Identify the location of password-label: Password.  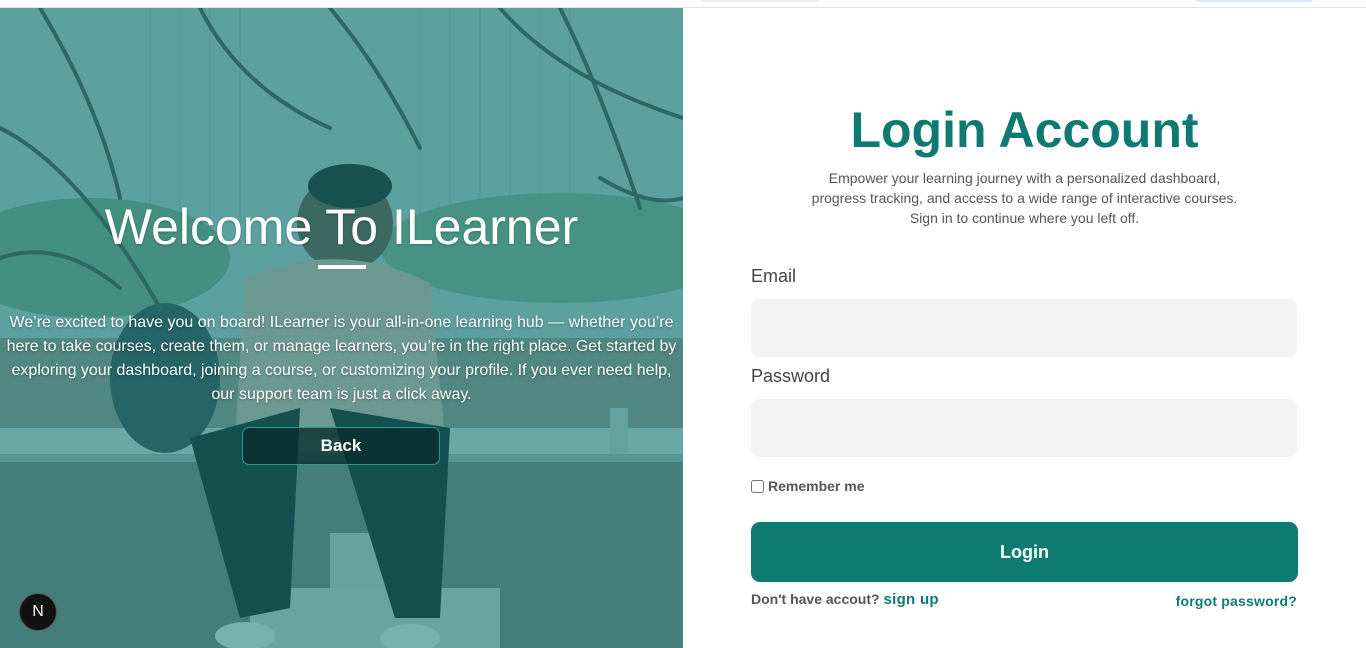
(791, 376).